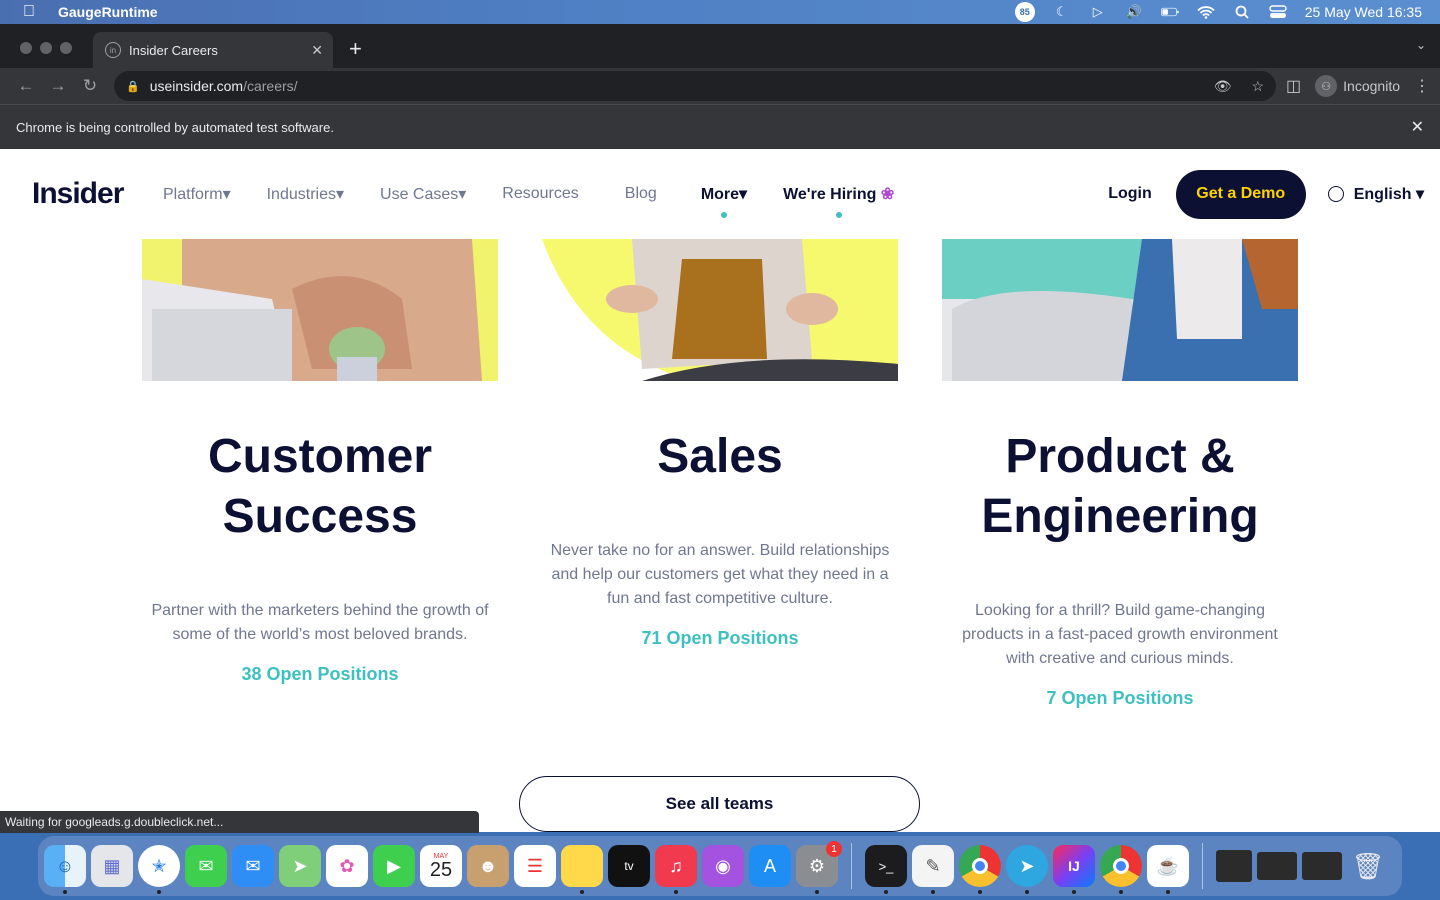  What do you see at coordinates (441, 866) in the screenshot?
I see `calendar-icon: MAY 25` at bounding box center [441, 866].